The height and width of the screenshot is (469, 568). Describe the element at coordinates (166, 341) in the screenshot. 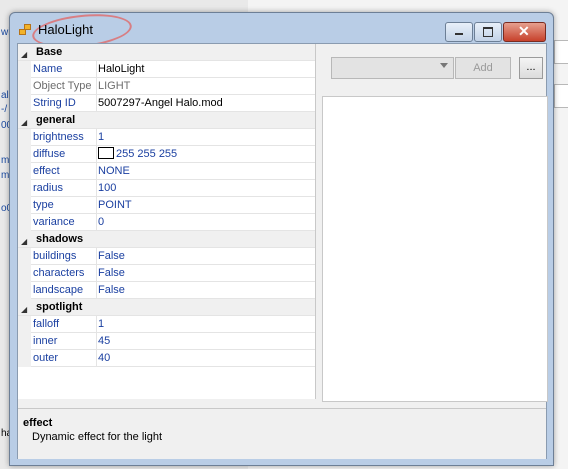

I see `property-row: inner 45` at that location.